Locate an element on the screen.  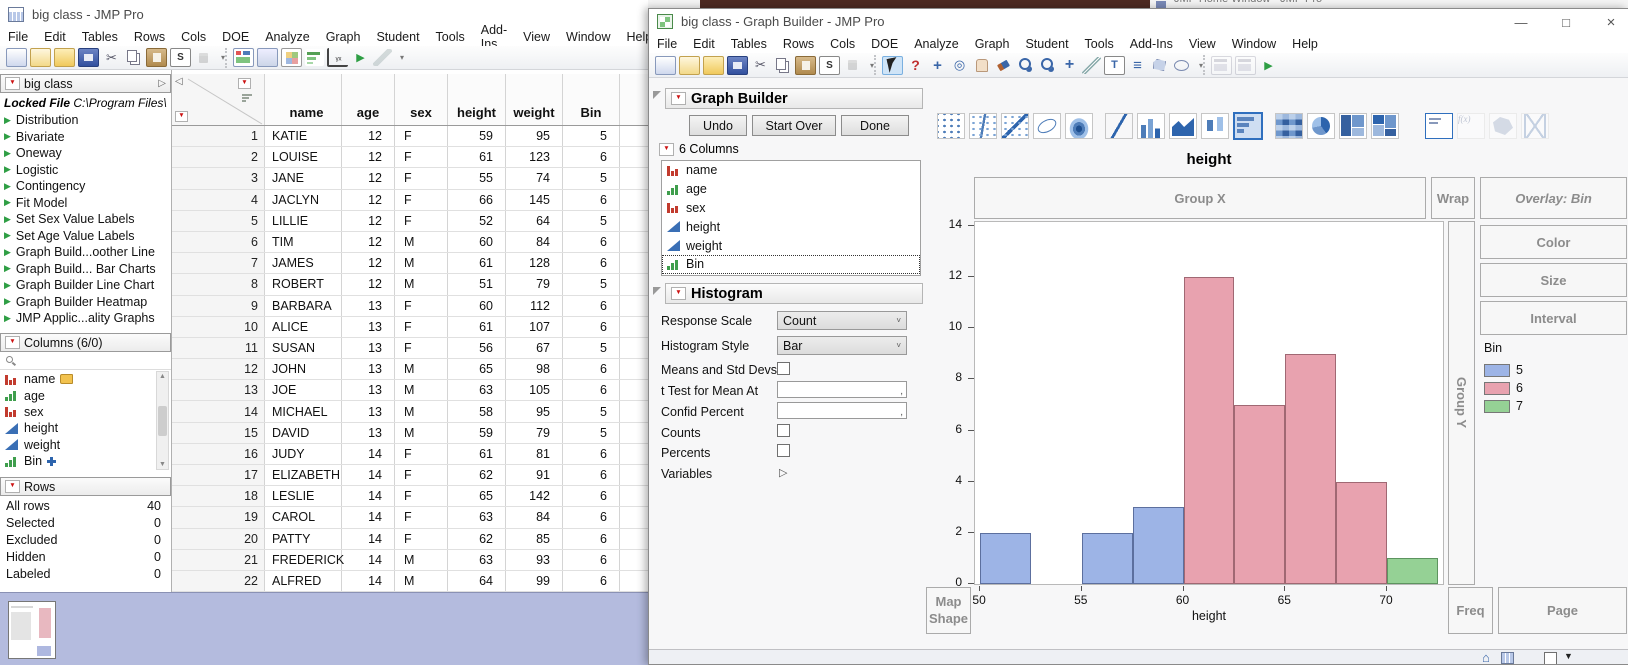
column-item: Bin is located at coordinates (78, 461).